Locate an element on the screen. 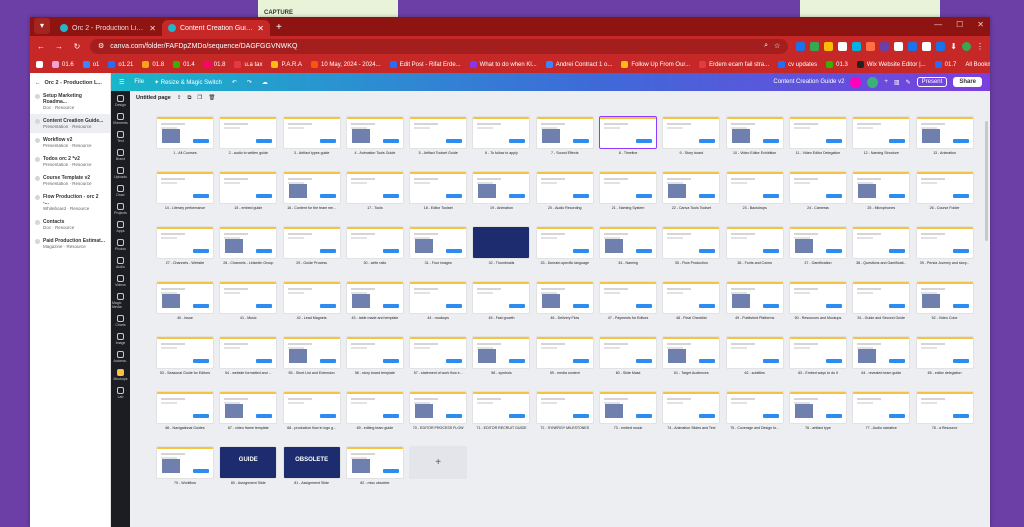 This screenshot has width=1024, height=527. trash-icon: 🗑 is located at coordinates (211, 98).